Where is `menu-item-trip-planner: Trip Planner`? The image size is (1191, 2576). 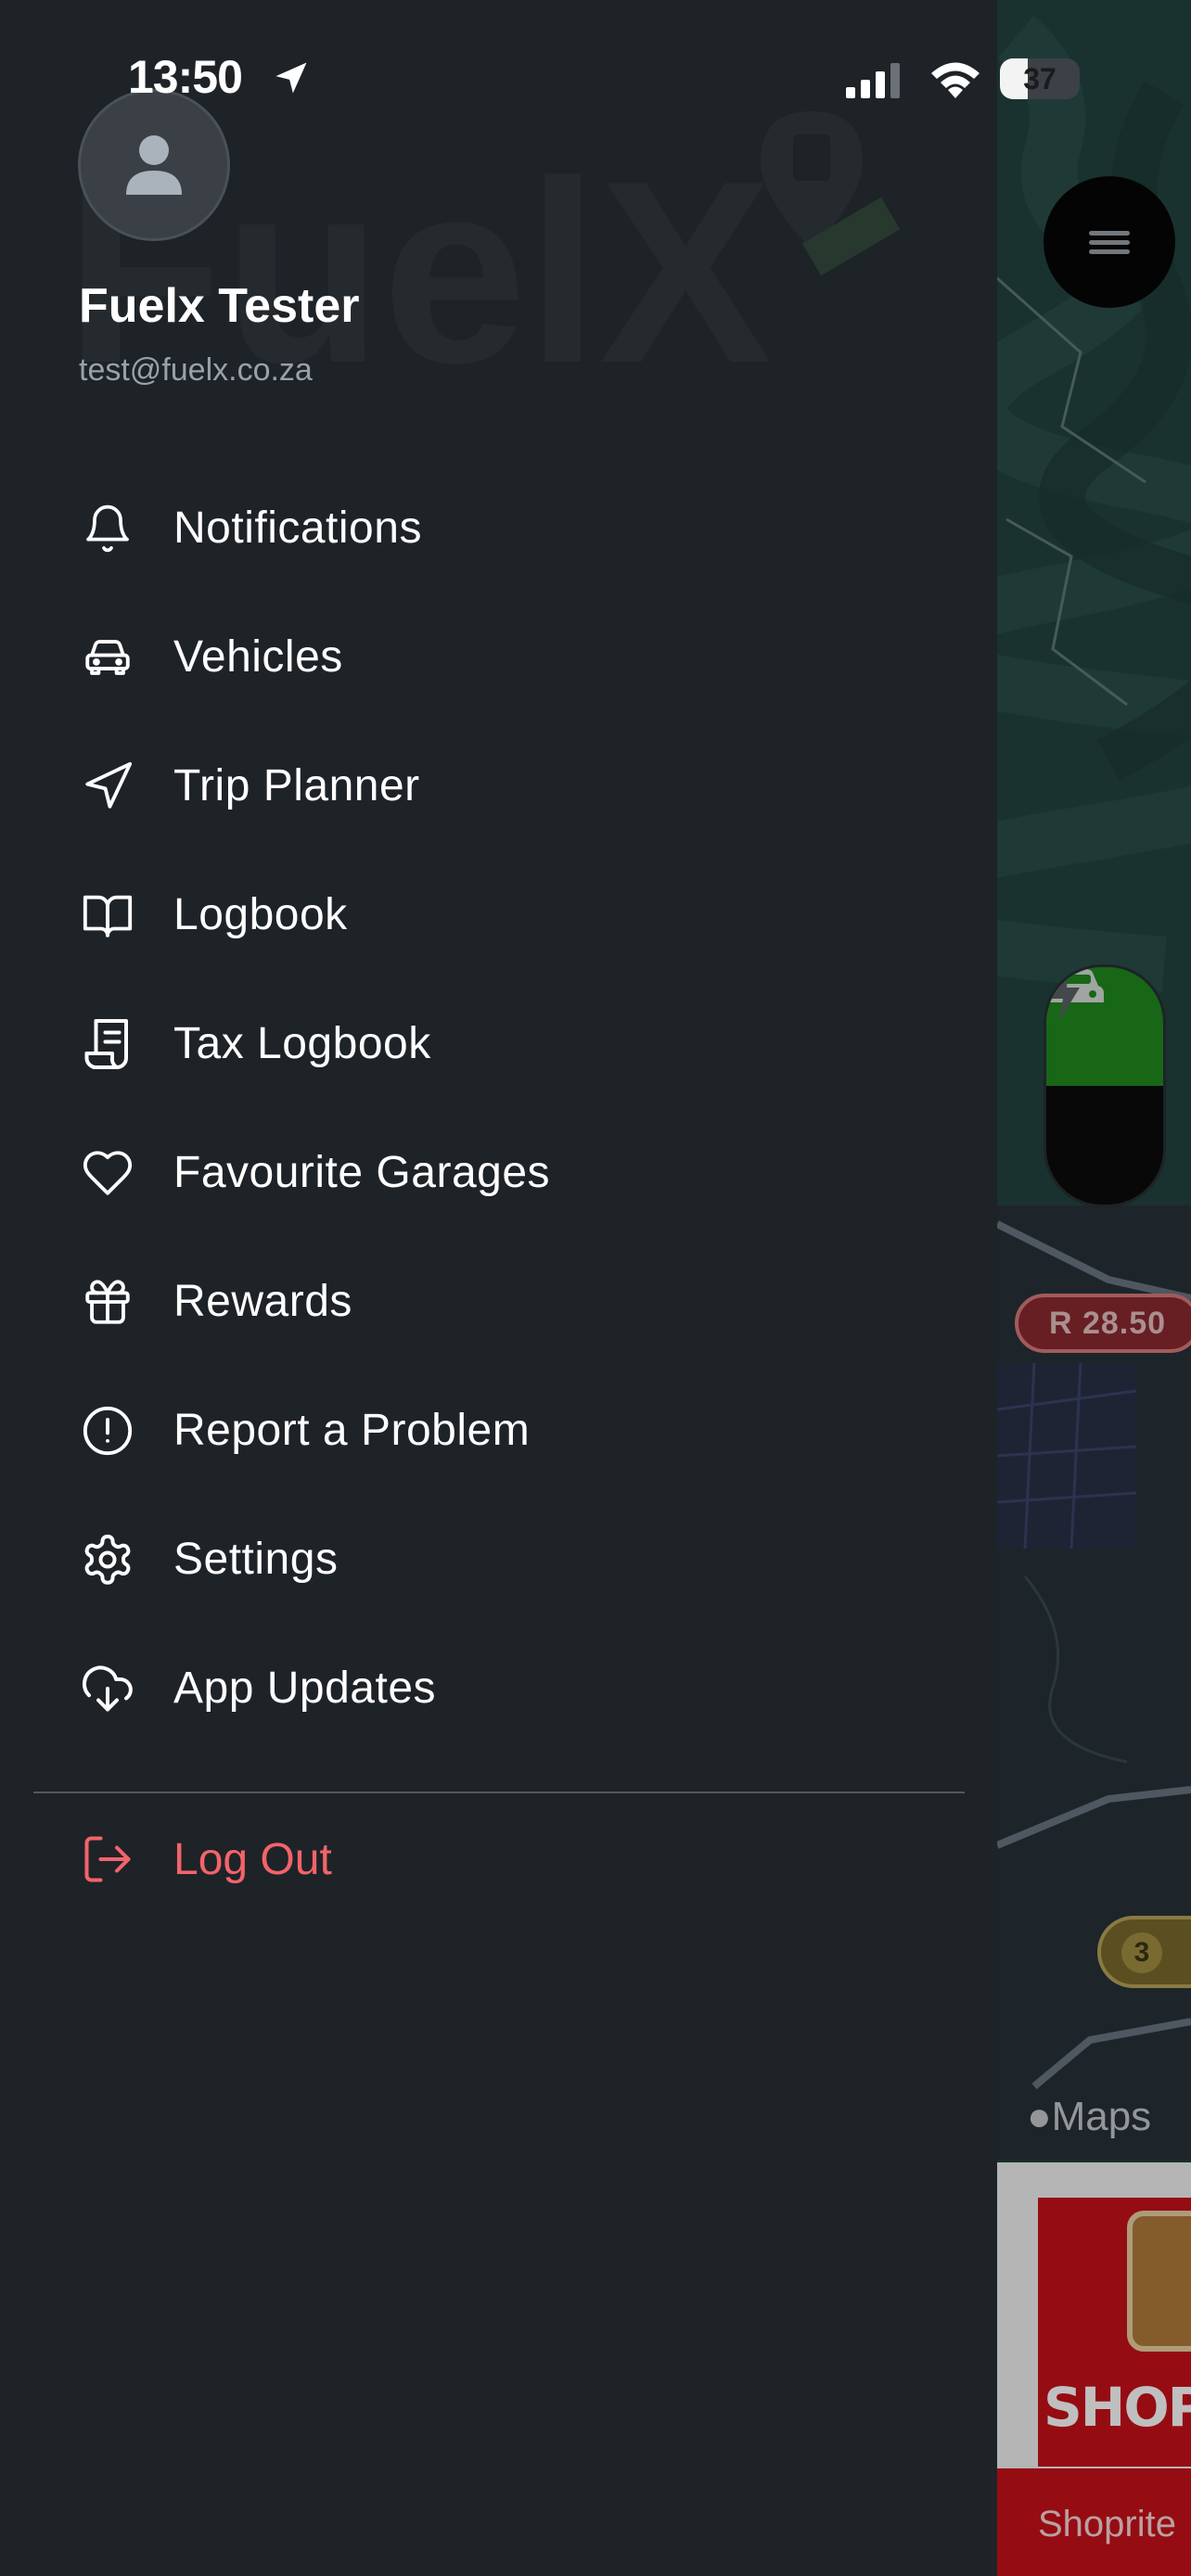
menu-item-trip-planner: Trip Planner is located at coordinates (482, 786).